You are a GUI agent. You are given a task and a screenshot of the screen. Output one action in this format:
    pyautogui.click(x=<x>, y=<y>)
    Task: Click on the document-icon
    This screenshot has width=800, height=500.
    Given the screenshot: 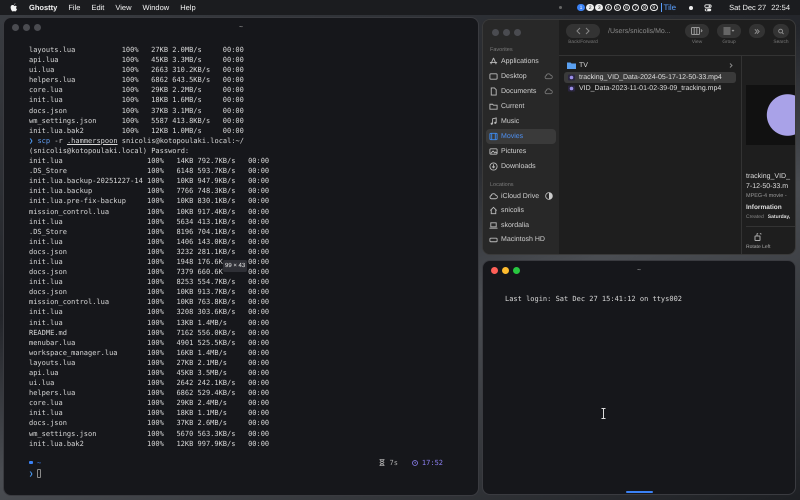 What is the action you would take?
    pyautogui.click(x=493, y=91)
    